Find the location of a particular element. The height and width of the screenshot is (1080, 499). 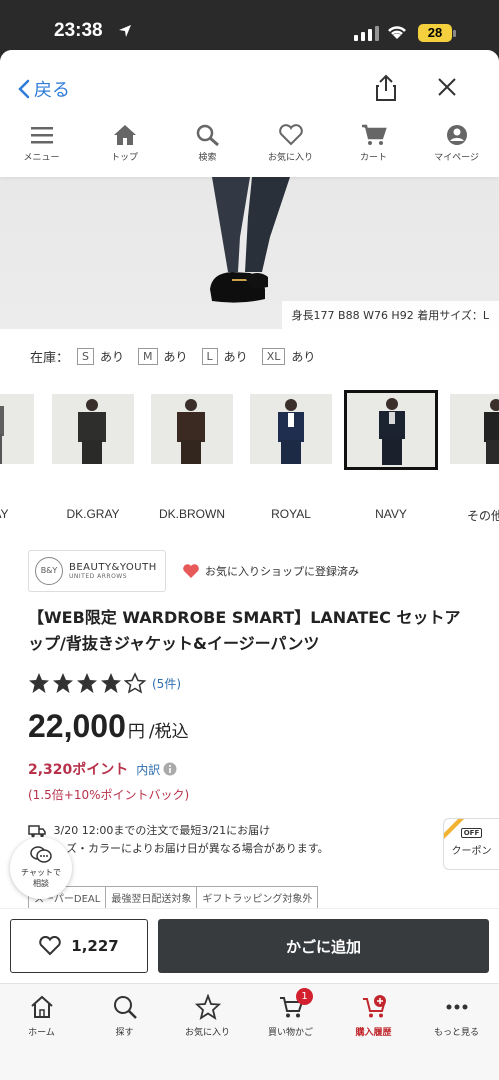

nav-search: 検索 is located at coordinates (207, 148).